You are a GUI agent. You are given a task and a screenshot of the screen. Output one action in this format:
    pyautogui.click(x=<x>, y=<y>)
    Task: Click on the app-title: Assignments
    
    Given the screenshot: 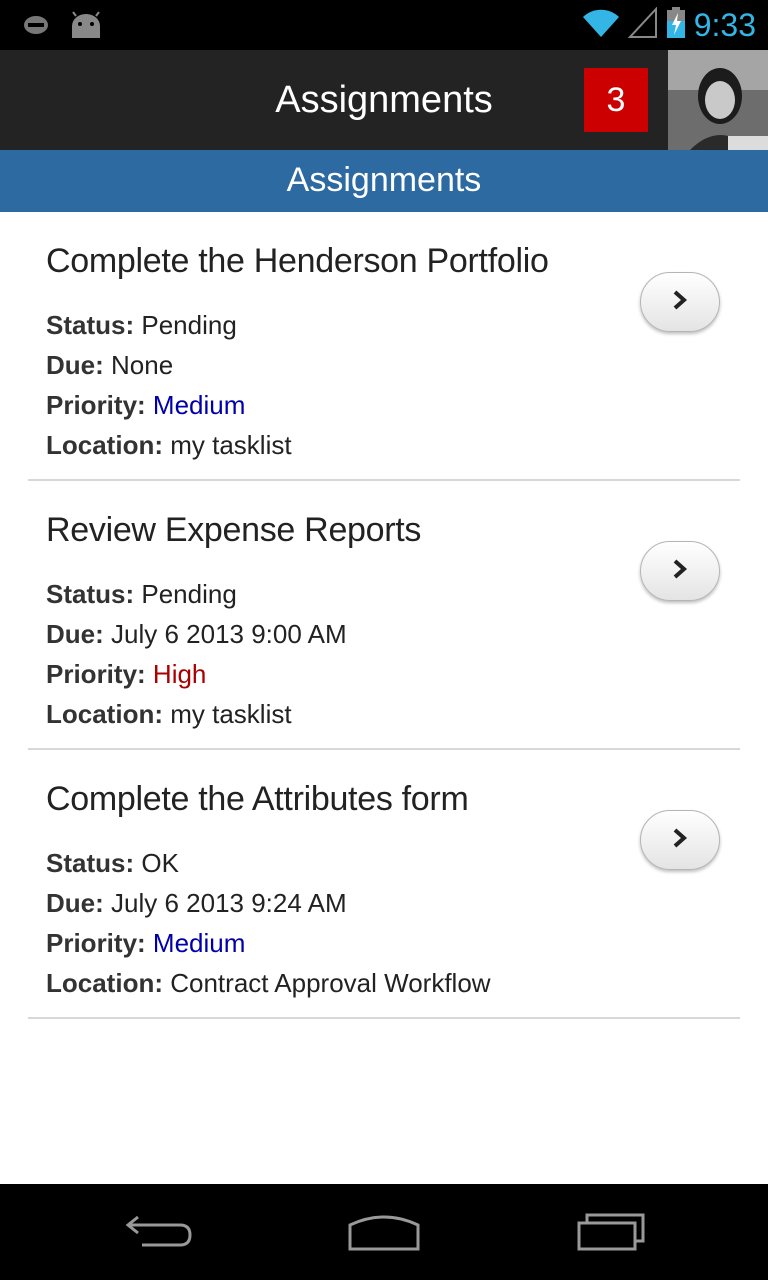 What is the action you would take?
    pyautogui.click(x=384, y=100)
    